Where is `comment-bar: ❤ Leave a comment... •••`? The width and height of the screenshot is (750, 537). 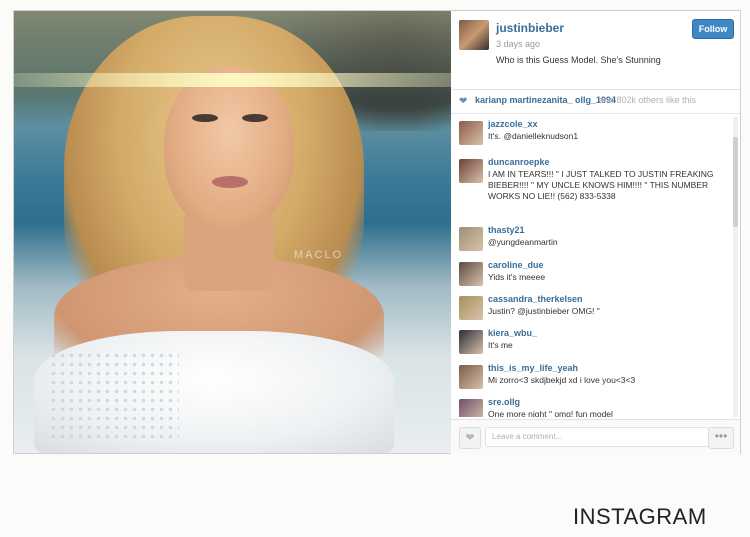 comment-bar: ❤ Leave a comment... ••• is located at coordinates (595, 436).